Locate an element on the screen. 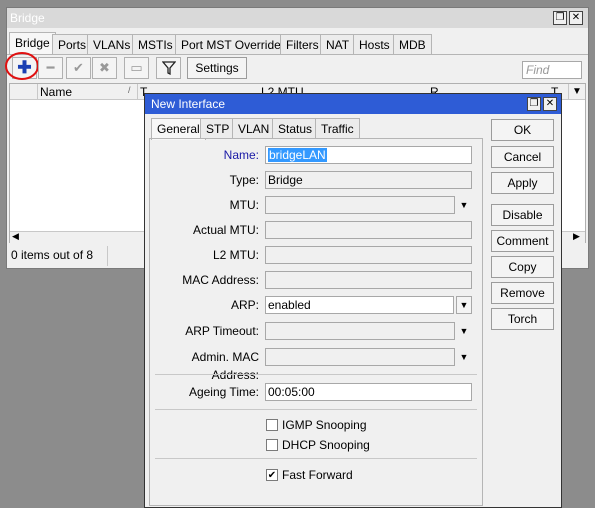  arp-timeout-field is located at coordinates (360, 331).